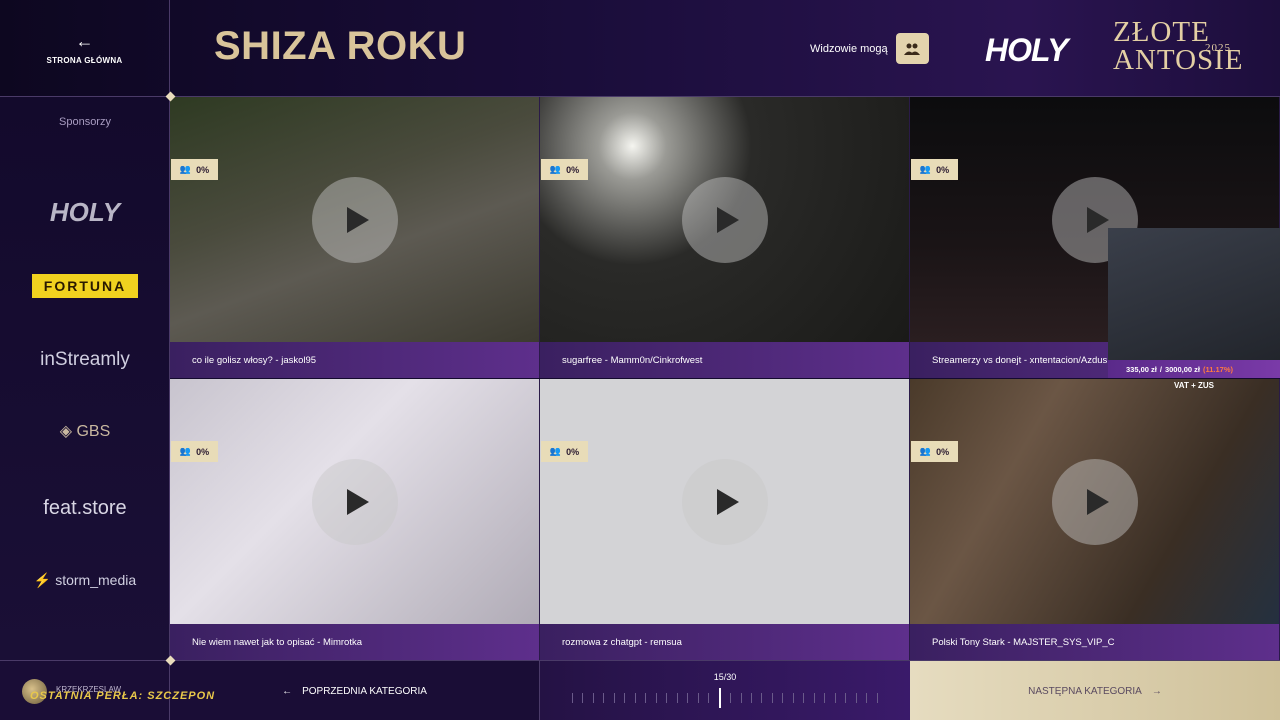 Image resolution: width=1280 pixels, height=720 pixels. Describe the element at coordinates (85, 48) in the screenshot. I see `home-button: ← STRONA GŁÓWNA` at that location.